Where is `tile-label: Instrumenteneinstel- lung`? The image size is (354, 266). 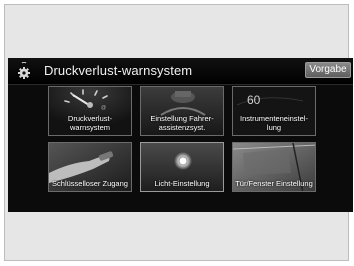 tile-label: Instrumenteneinstel- lung is located at coordinates (274, 123).